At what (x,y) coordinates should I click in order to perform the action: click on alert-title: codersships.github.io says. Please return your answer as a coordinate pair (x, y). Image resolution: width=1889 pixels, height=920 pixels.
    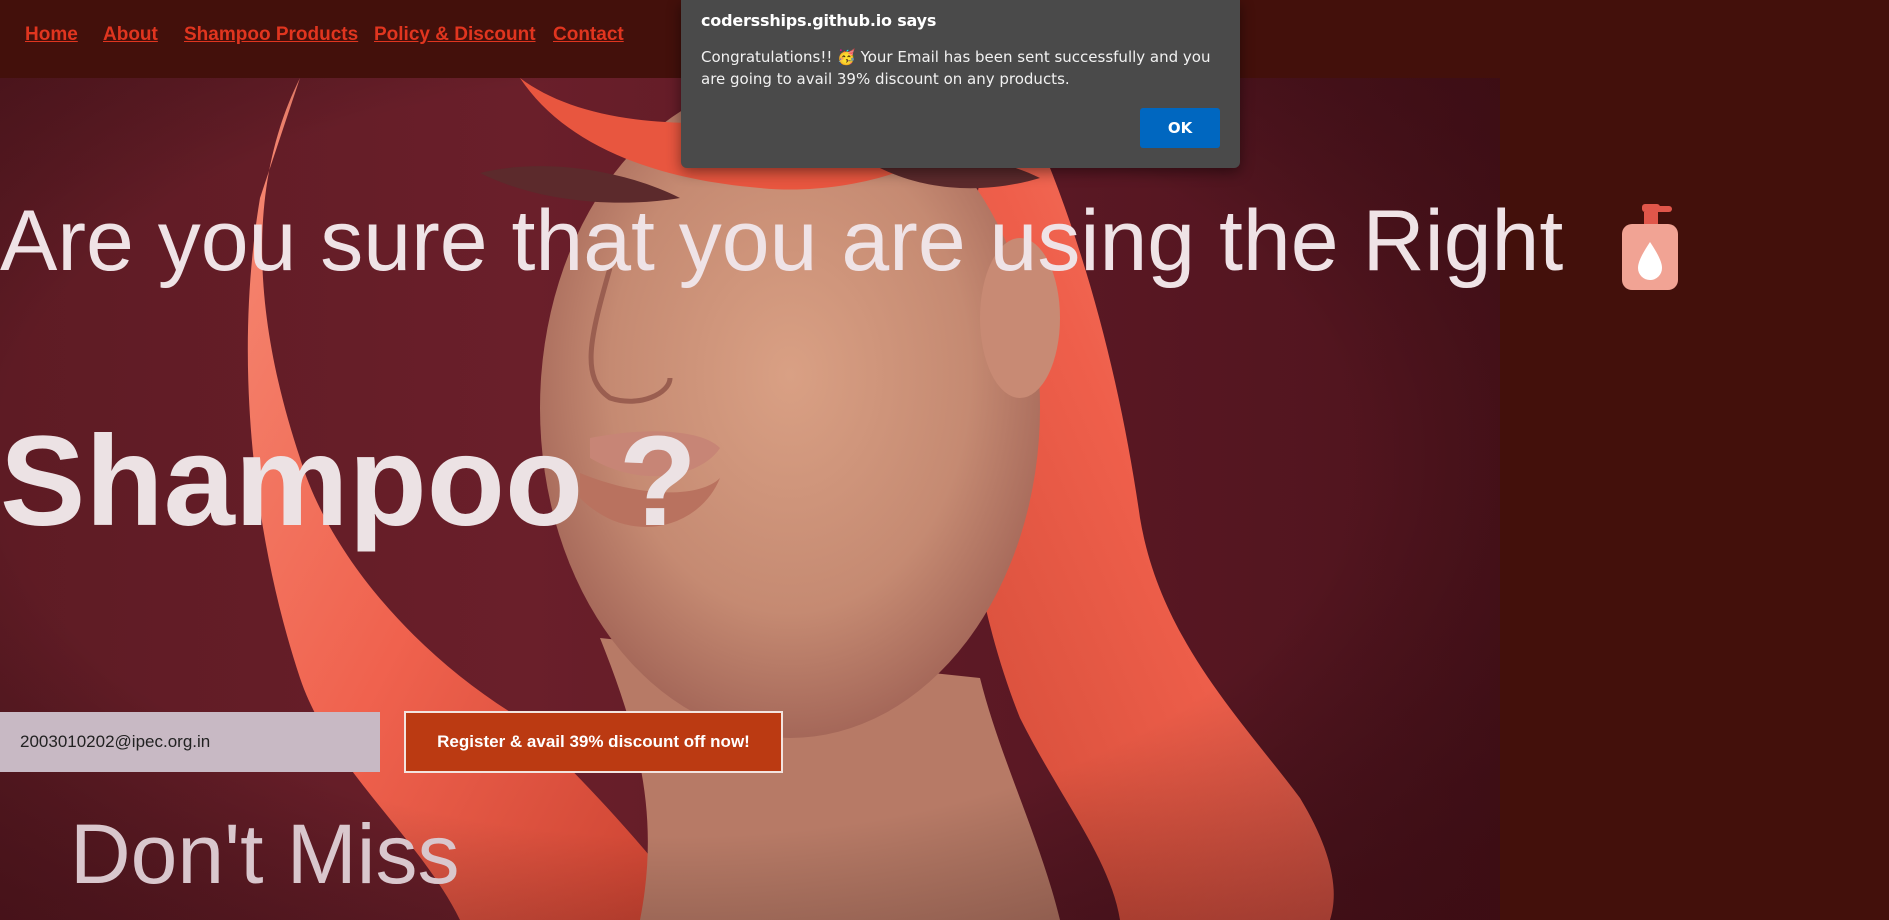
    Looking at the image, I should click on (819, 20).